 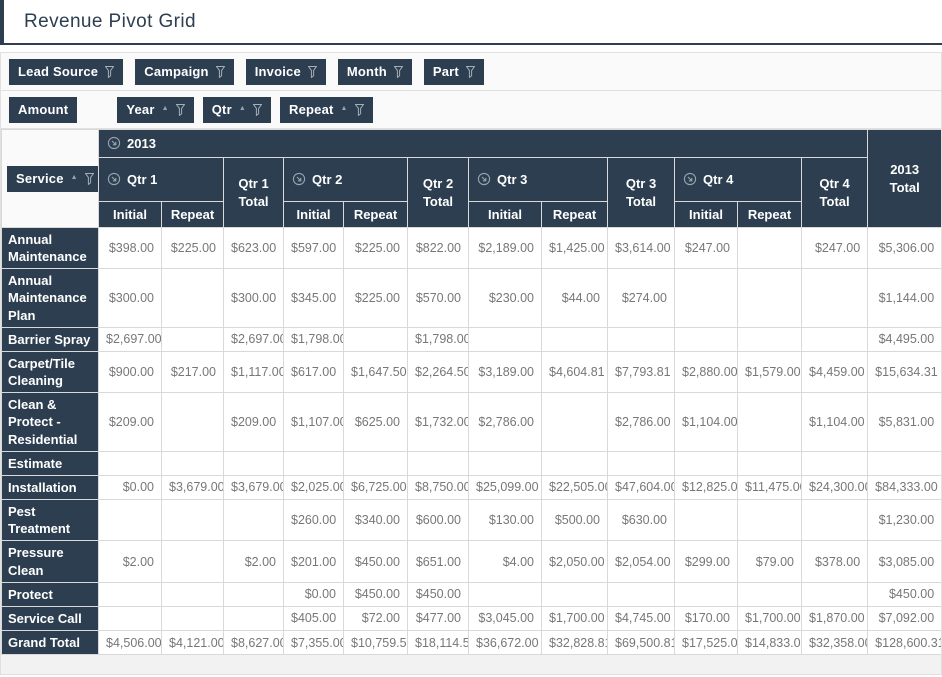 What do you see at coordinates (253, 192) in the screenshot?
I see `column-header-qtr1-total: Qtr 1 Total` at bounding box center [253, 192].